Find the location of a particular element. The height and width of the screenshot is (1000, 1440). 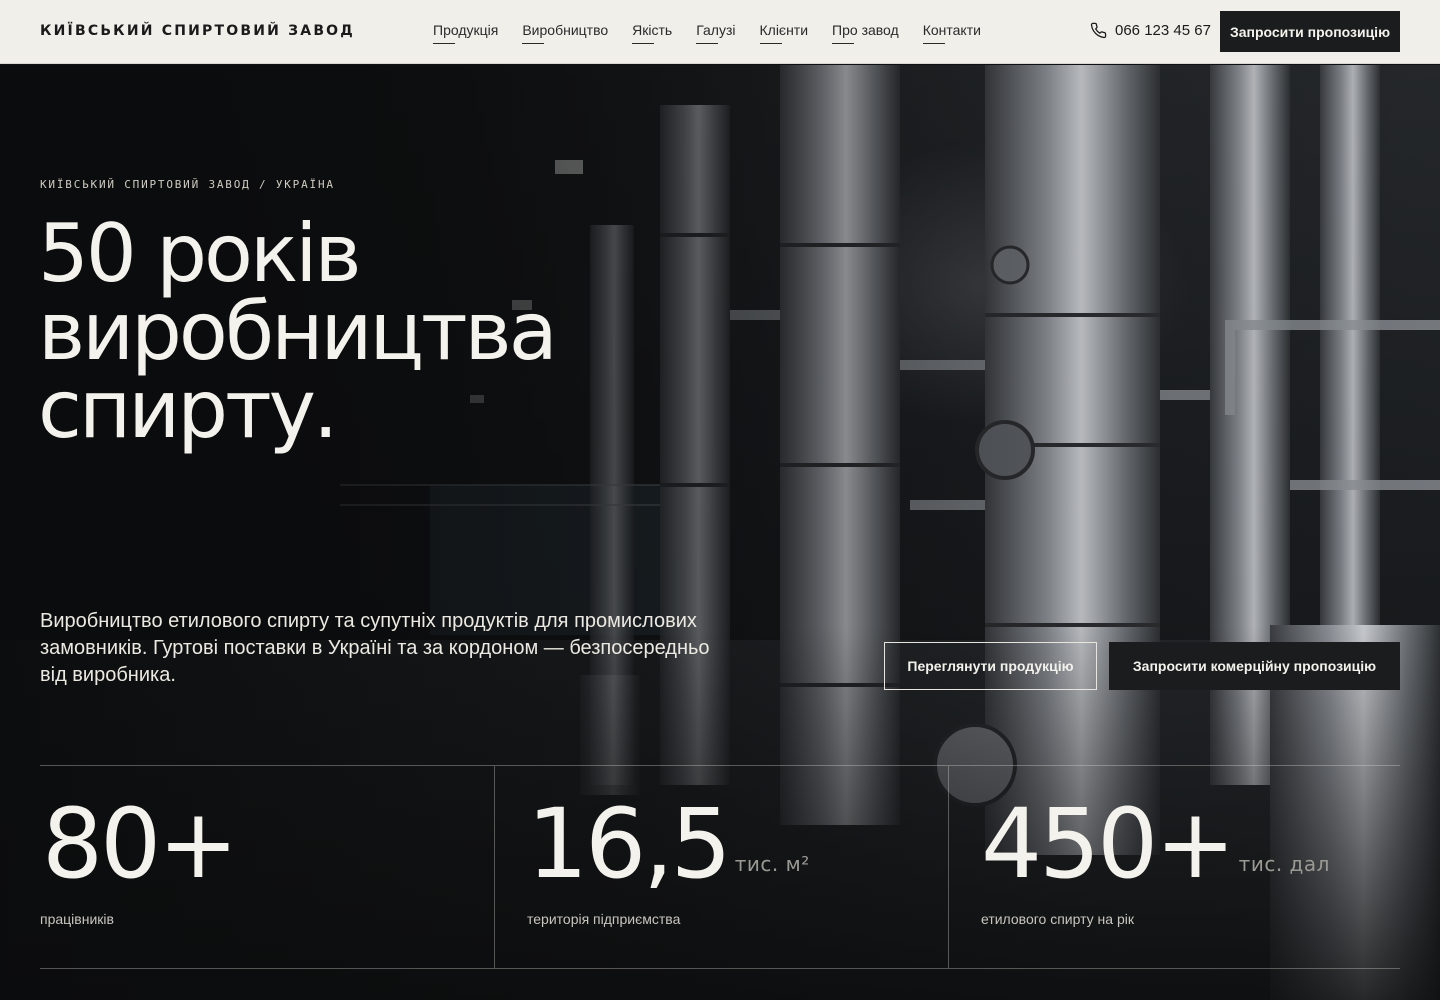

nav-item-industries: Галузі is located at coordinates (716, 33).